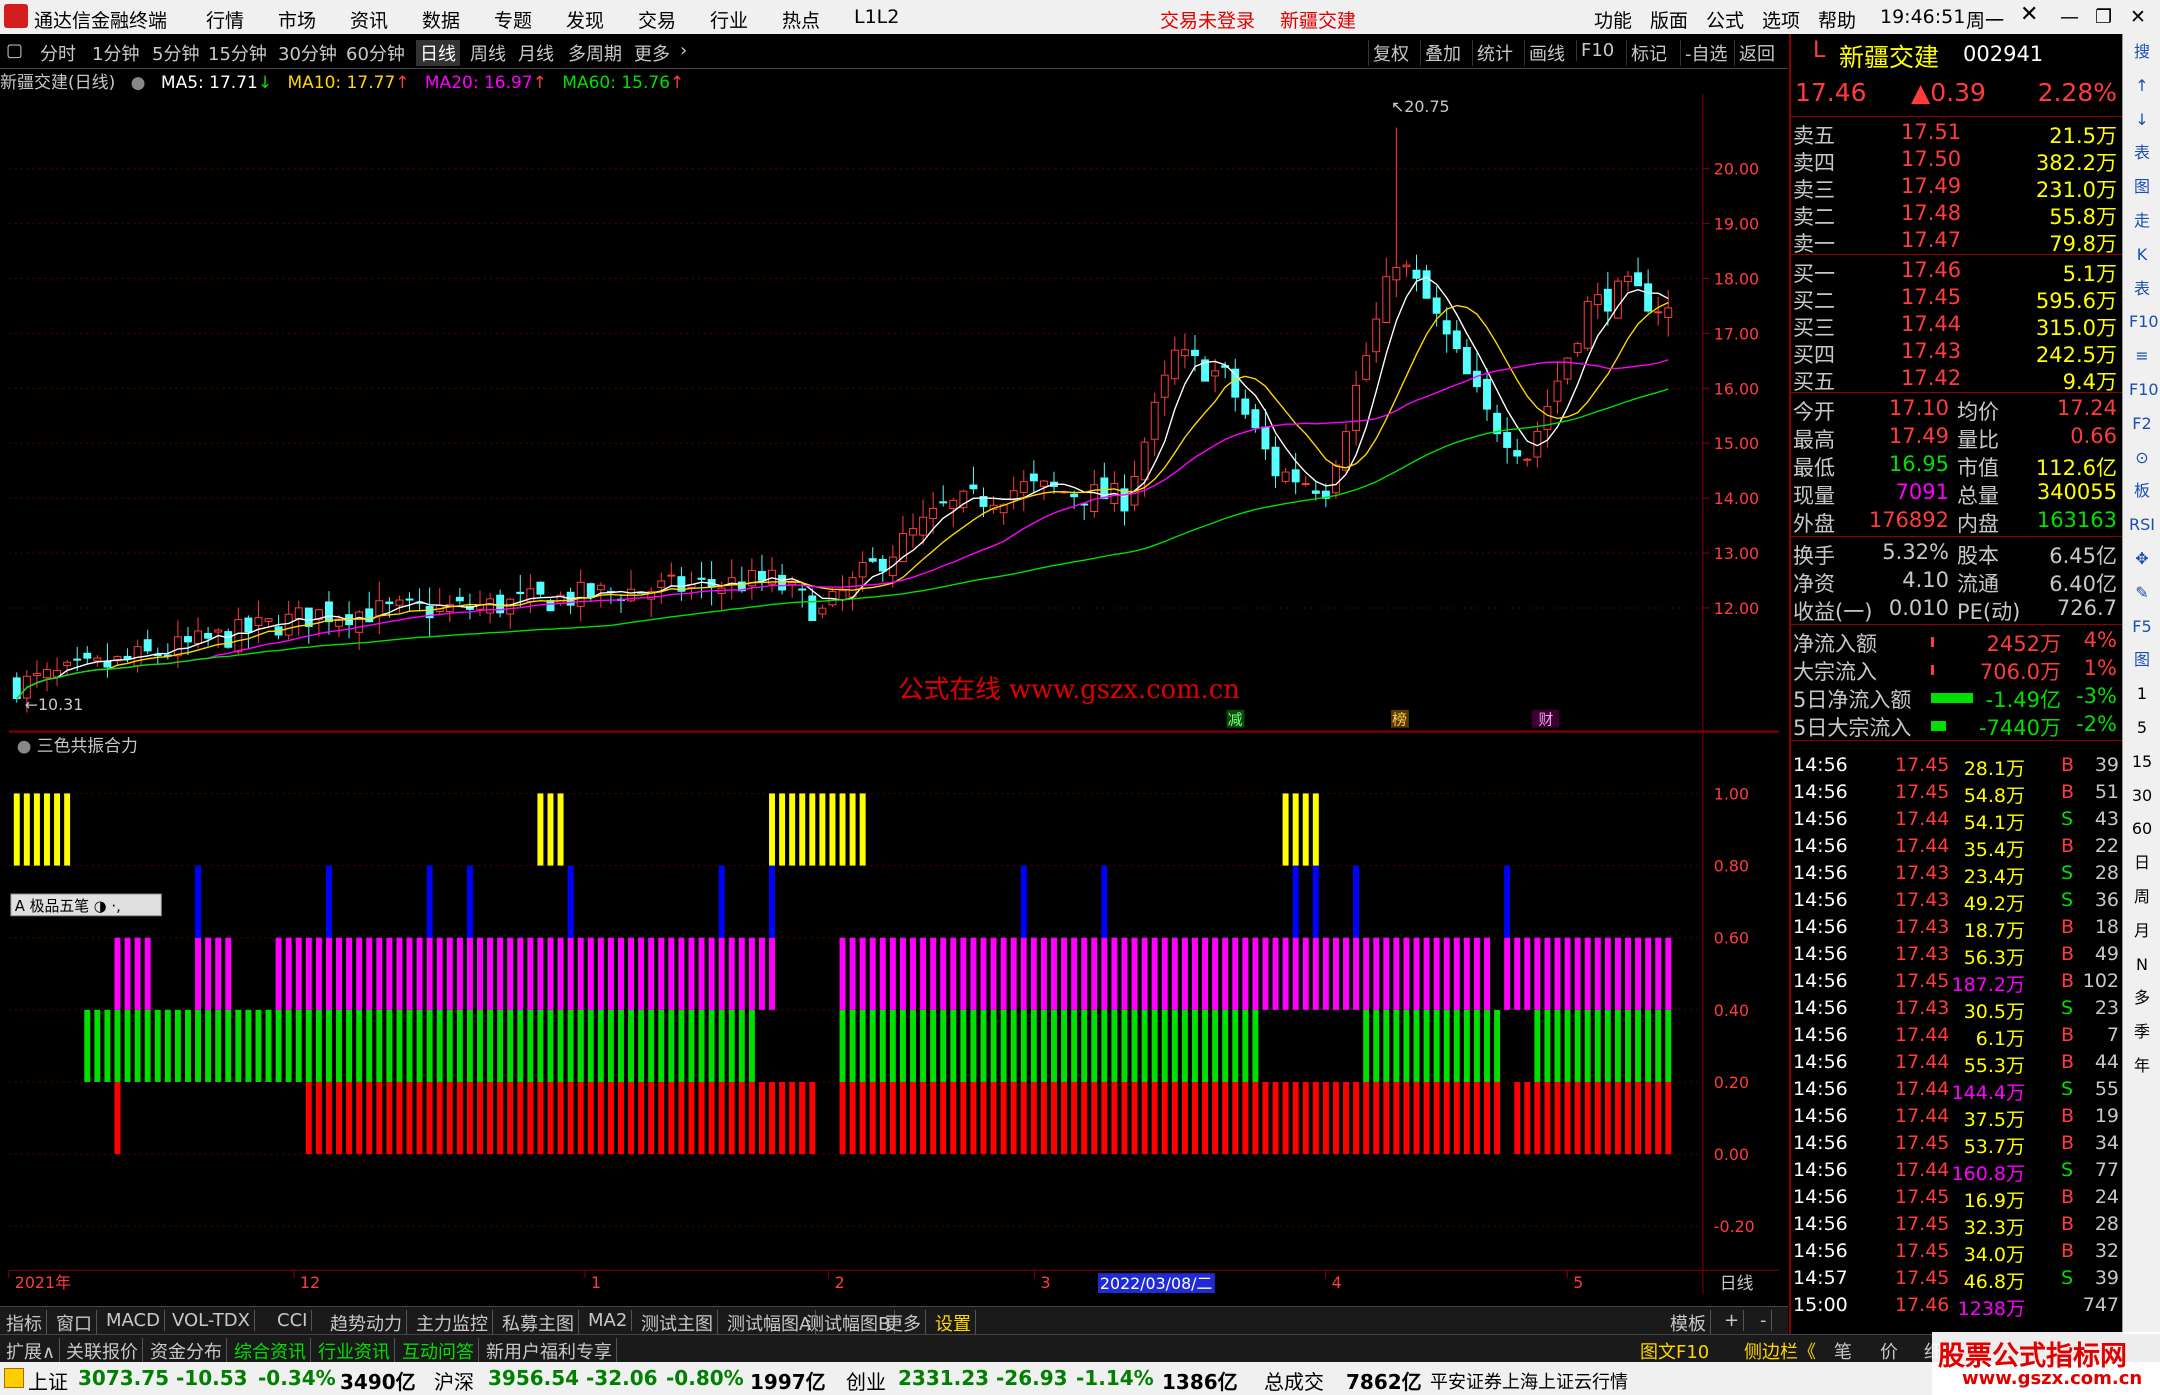 Image resolution: width=2160 pixels, height=1395 pixels. What do you see at coordinates (2142, 660) in the screenshot?
I see `side-icon: 图` at bounding box center [2142, 660].